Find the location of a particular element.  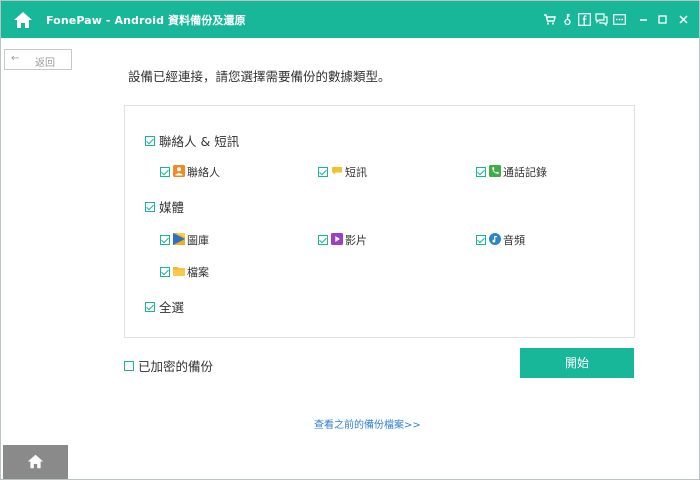

item-contacts: 聯絡人 is located at coordinates (190, 172).